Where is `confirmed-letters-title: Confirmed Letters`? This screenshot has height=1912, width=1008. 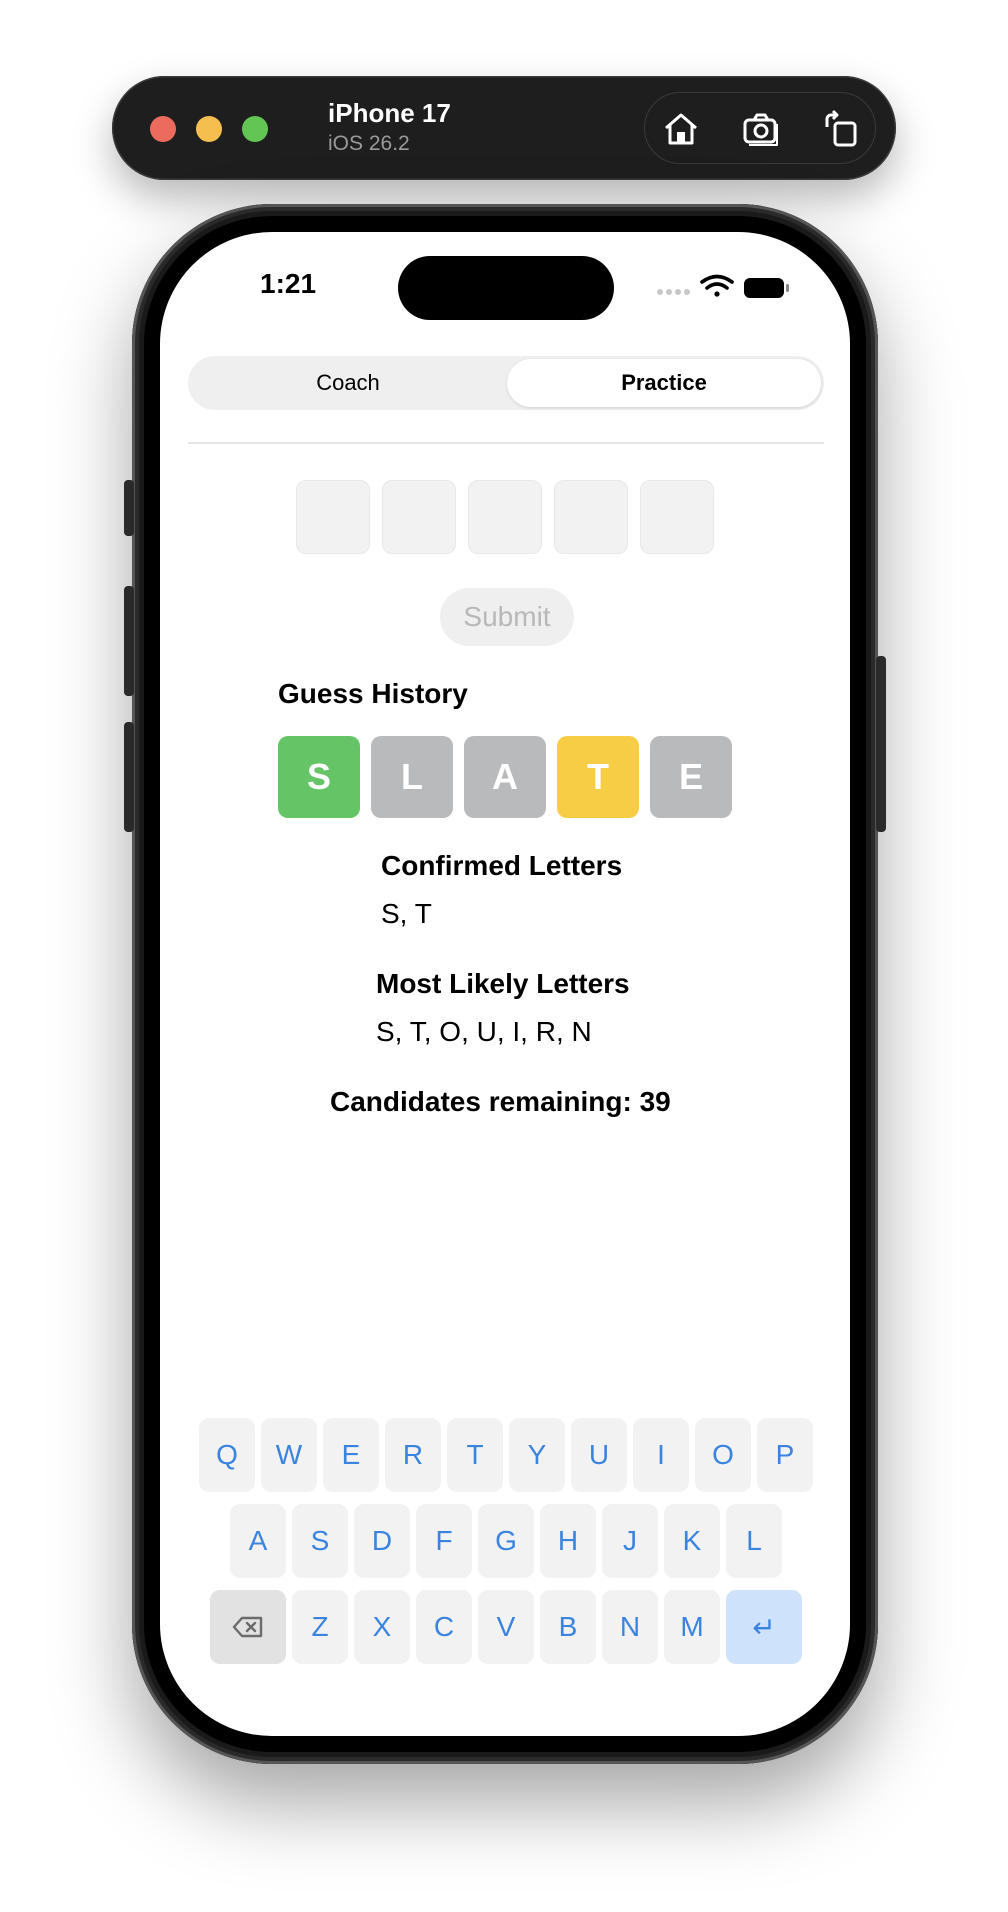 confirmed-letters-title: Confirmed Letters is located at coordinates (502, 865).